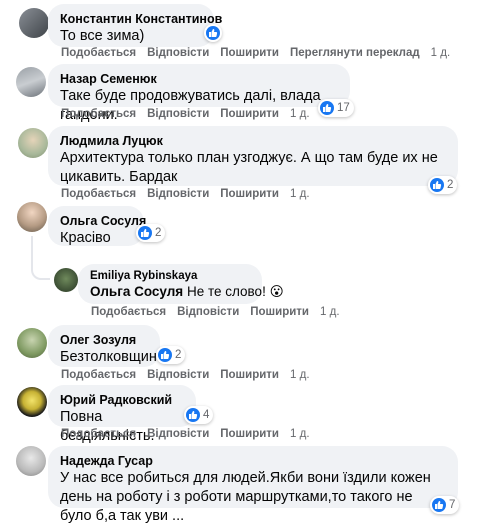 Image resolution: width=480 pixels, height=526 pixels. I want to click on comment-bubble: Константин Константинов То все зима), so click(135, 25).